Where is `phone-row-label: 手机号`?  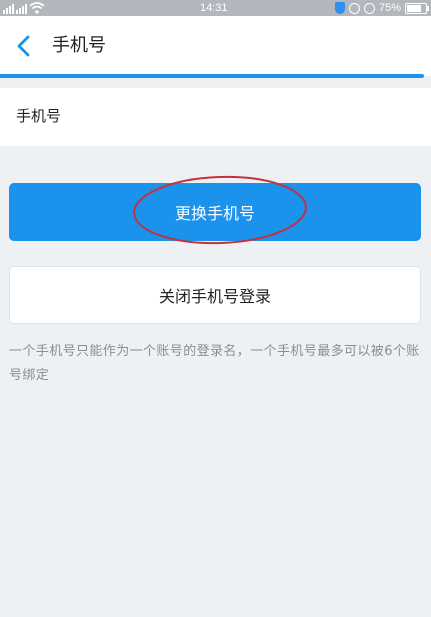 phone-row-label: 手机号 is located at coordinates (39, 116).